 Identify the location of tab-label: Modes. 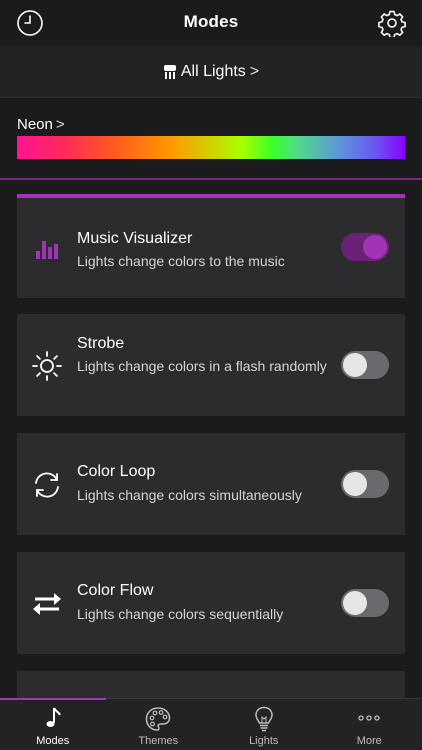
(53, 741).